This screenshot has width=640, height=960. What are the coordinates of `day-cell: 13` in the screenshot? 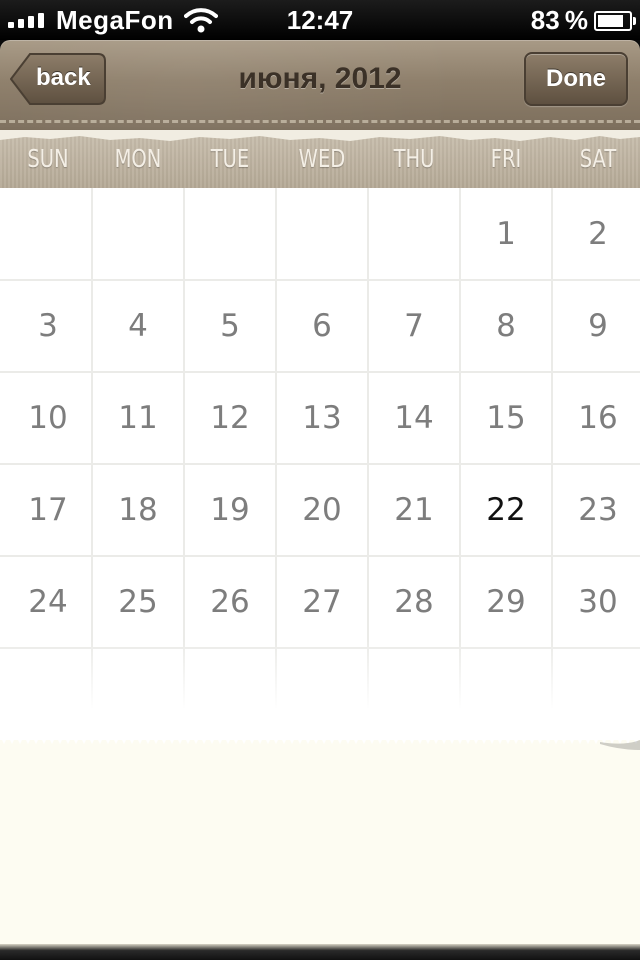 It's located at (322, 418).